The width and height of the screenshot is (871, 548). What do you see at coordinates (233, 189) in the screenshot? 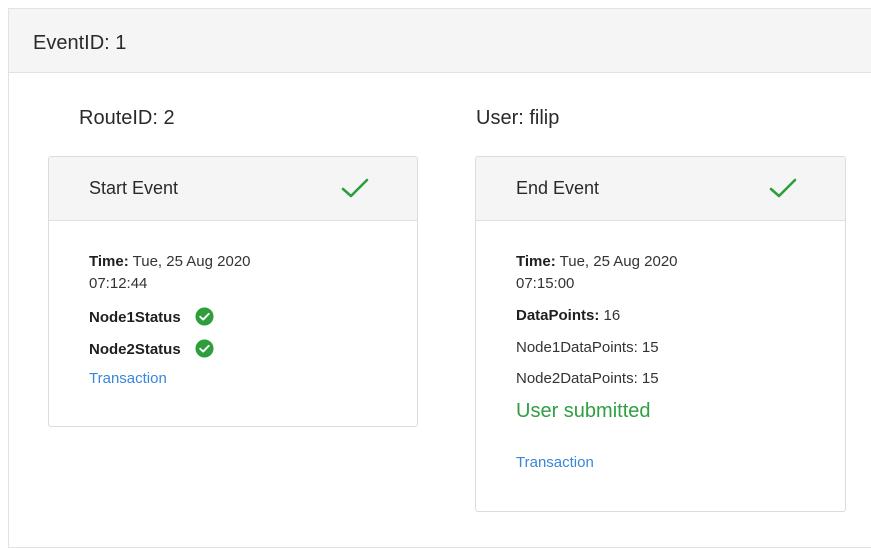
I see `start-event-card-header: Start Event` at bounding box center [233, 189].